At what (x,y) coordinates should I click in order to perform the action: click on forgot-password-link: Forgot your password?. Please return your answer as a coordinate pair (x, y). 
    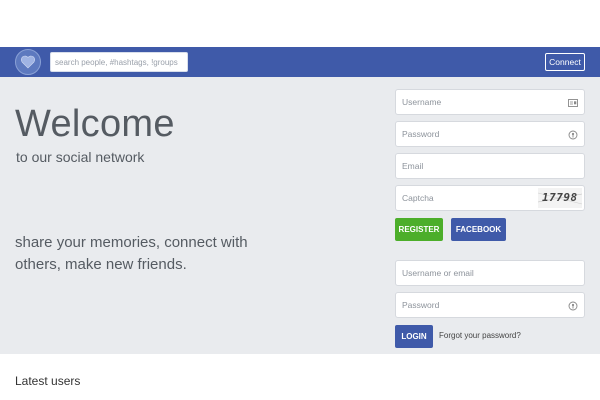
    Looking at the image, I should click on (480, 335).